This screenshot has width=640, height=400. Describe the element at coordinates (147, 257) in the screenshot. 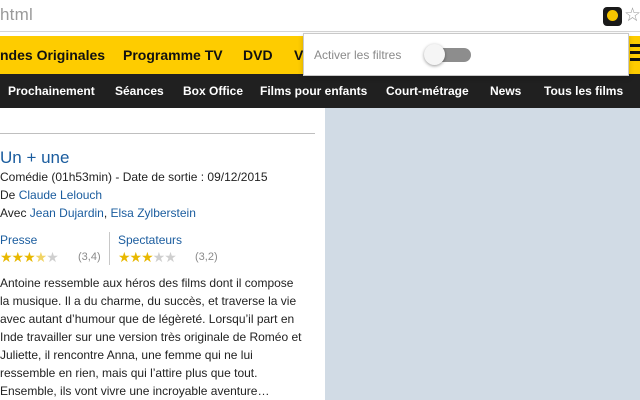

I see `spectators-stars: ★★★★★` at that location.